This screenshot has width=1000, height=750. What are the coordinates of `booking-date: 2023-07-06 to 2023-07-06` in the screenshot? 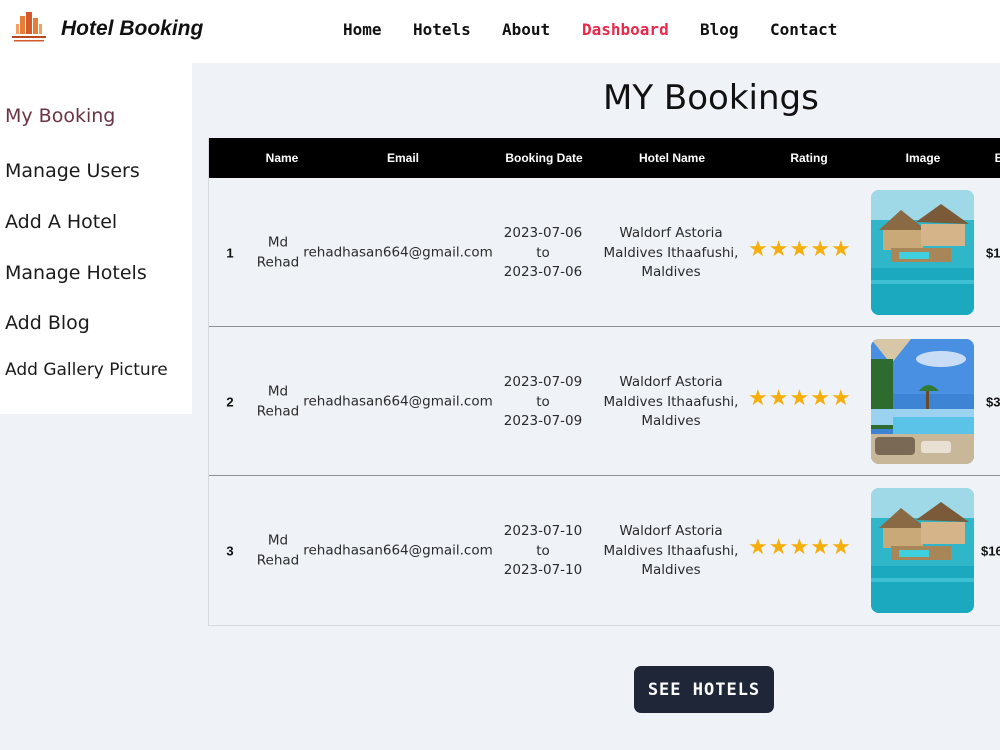 It's located at (543, 253).